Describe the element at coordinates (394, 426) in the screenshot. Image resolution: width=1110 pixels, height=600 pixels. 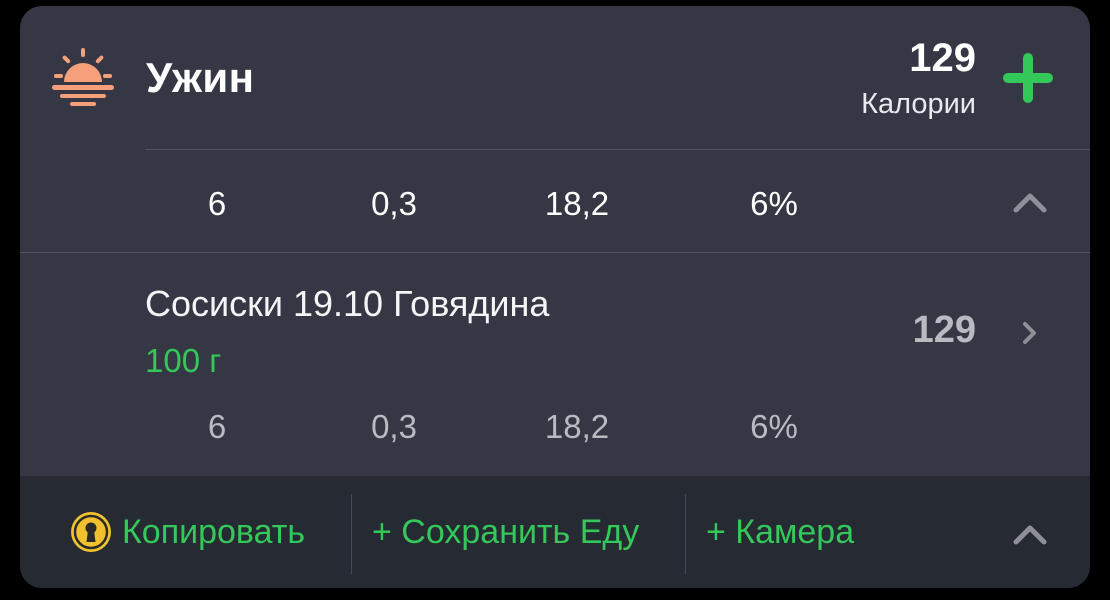
I see `food-macro-2: 0,3` at that location.